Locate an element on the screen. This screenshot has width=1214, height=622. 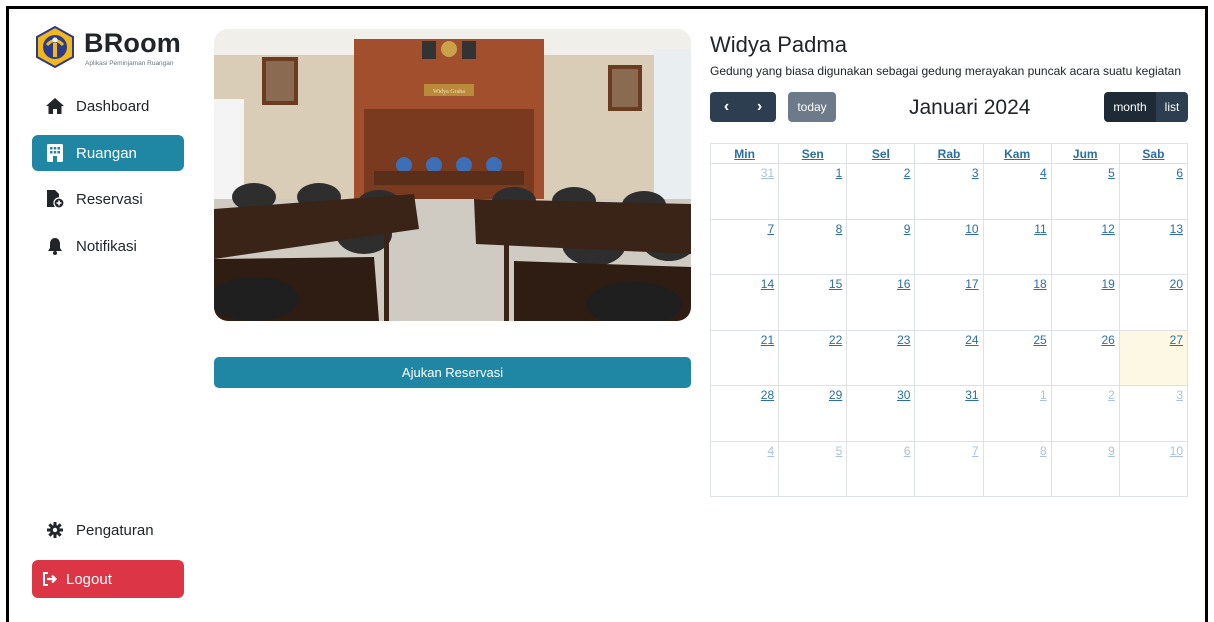
calendar-day-cell: 24 is located at coordinates (949, 357).